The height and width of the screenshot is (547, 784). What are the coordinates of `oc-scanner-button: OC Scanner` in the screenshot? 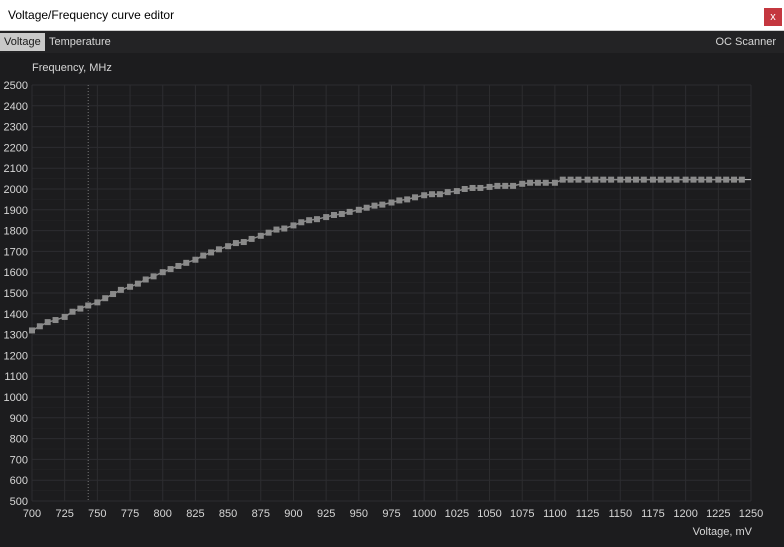 It's located at (745, 42).